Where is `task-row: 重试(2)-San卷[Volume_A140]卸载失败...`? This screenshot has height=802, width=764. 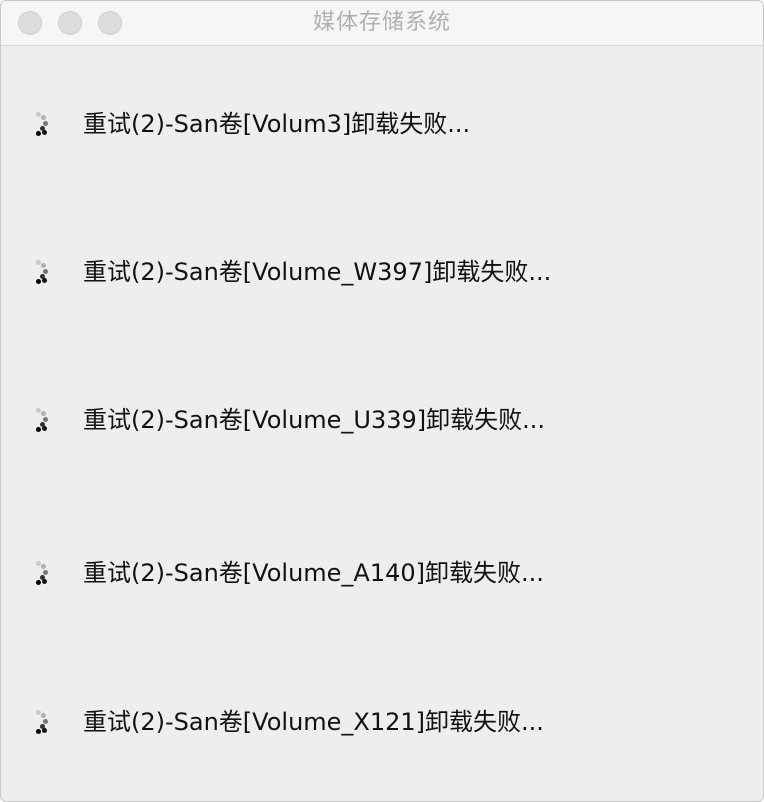
task-row: 重试(2)-San卷[Volume_A140]卸载失败... is located at coordinates (287, 573).